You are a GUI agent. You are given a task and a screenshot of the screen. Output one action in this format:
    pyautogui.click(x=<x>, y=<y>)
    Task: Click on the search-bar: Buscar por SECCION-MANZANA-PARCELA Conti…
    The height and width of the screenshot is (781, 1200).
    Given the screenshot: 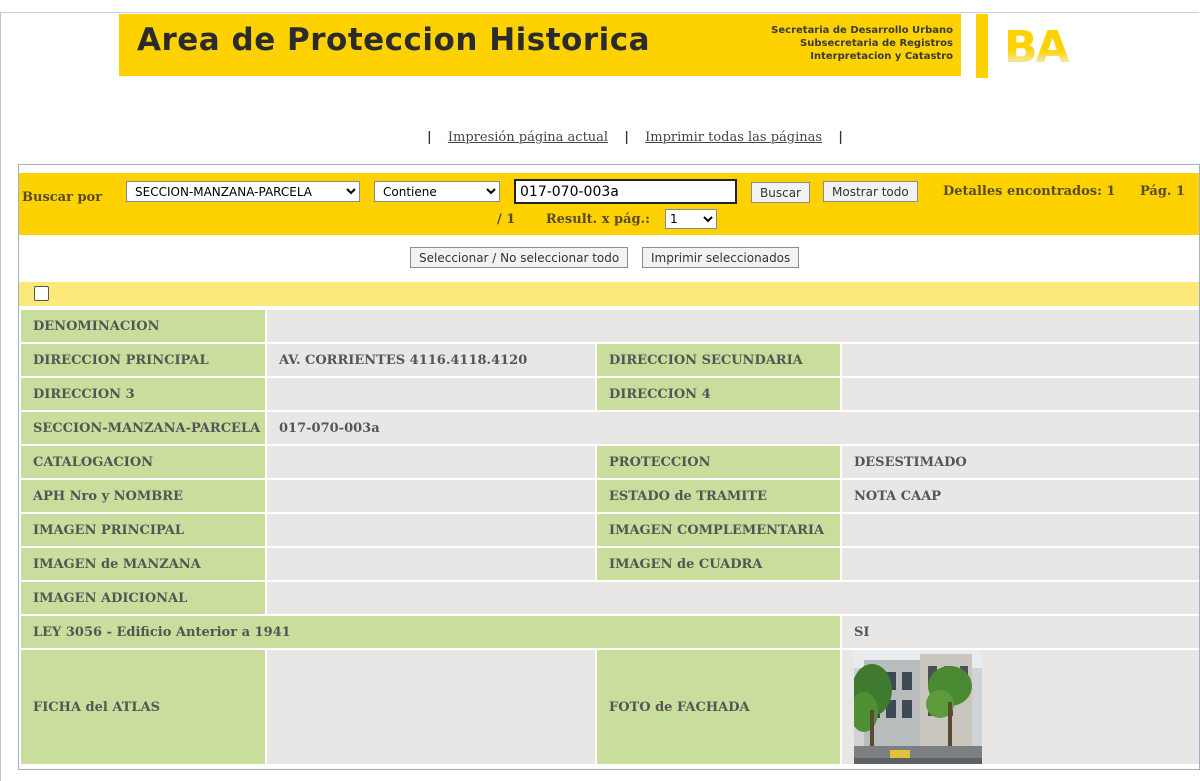 What is the action you would take?
    pyautogui.click(x=609, y=204)
    